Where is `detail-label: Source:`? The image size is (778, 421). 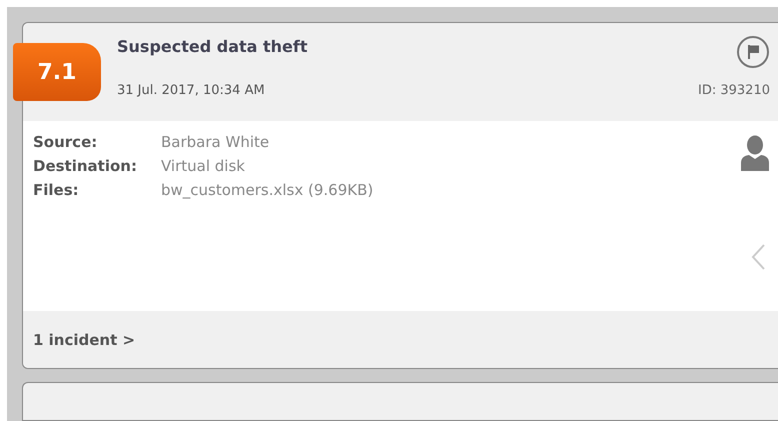
detail-label: Source: is located at coordinates (65, 142).